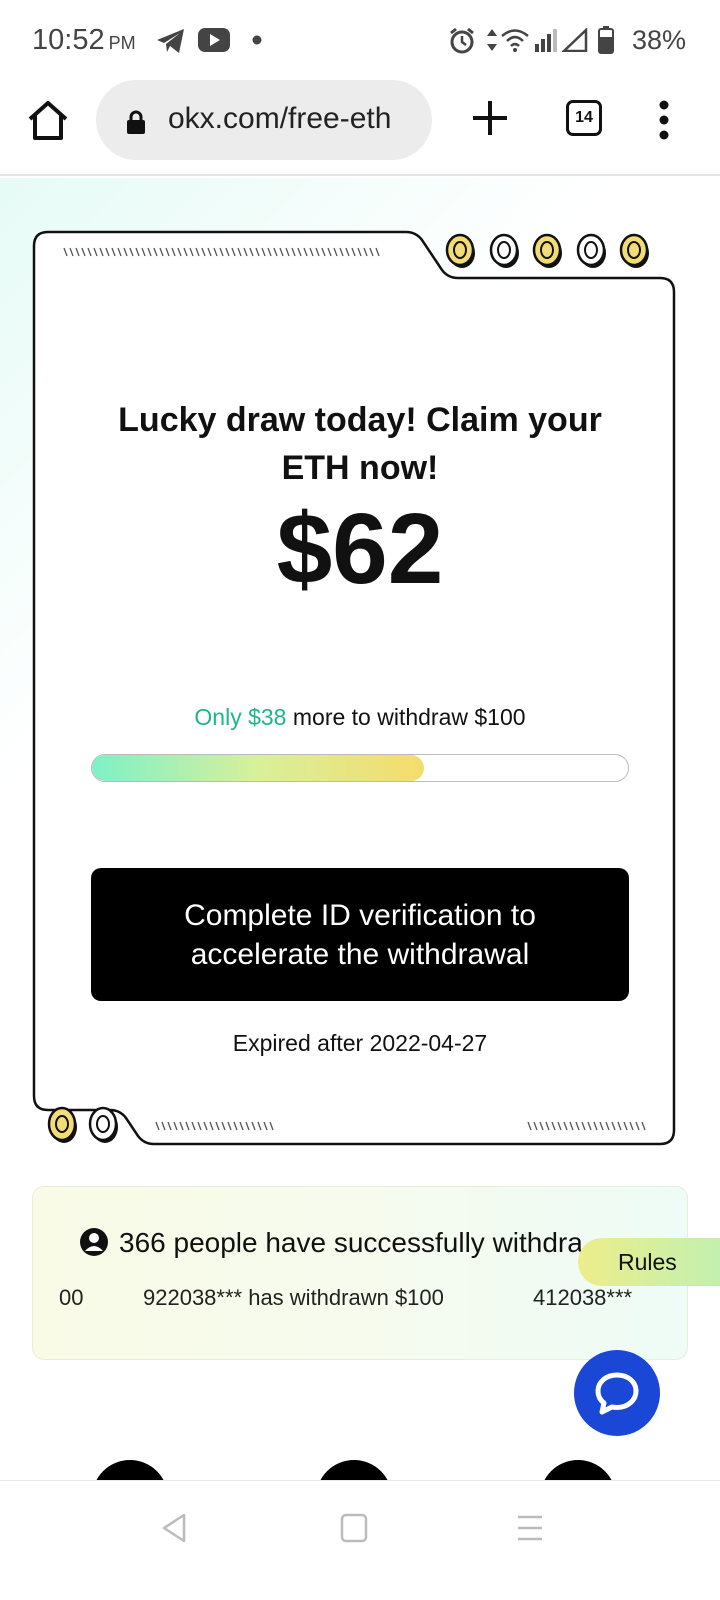 The width and height of the screenshot is (720, 1600). I want to click on ticker-item: 412038***, so click(583, 1297).